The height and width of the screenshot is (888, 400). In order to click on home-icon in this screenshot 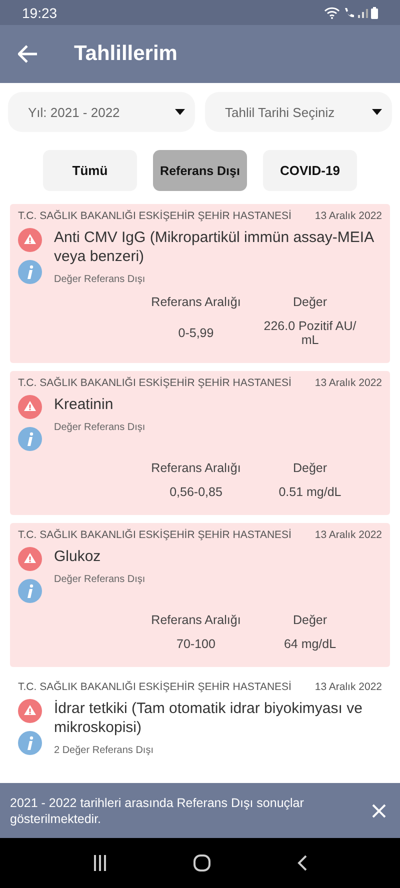, I will do `click(202, 863)`.